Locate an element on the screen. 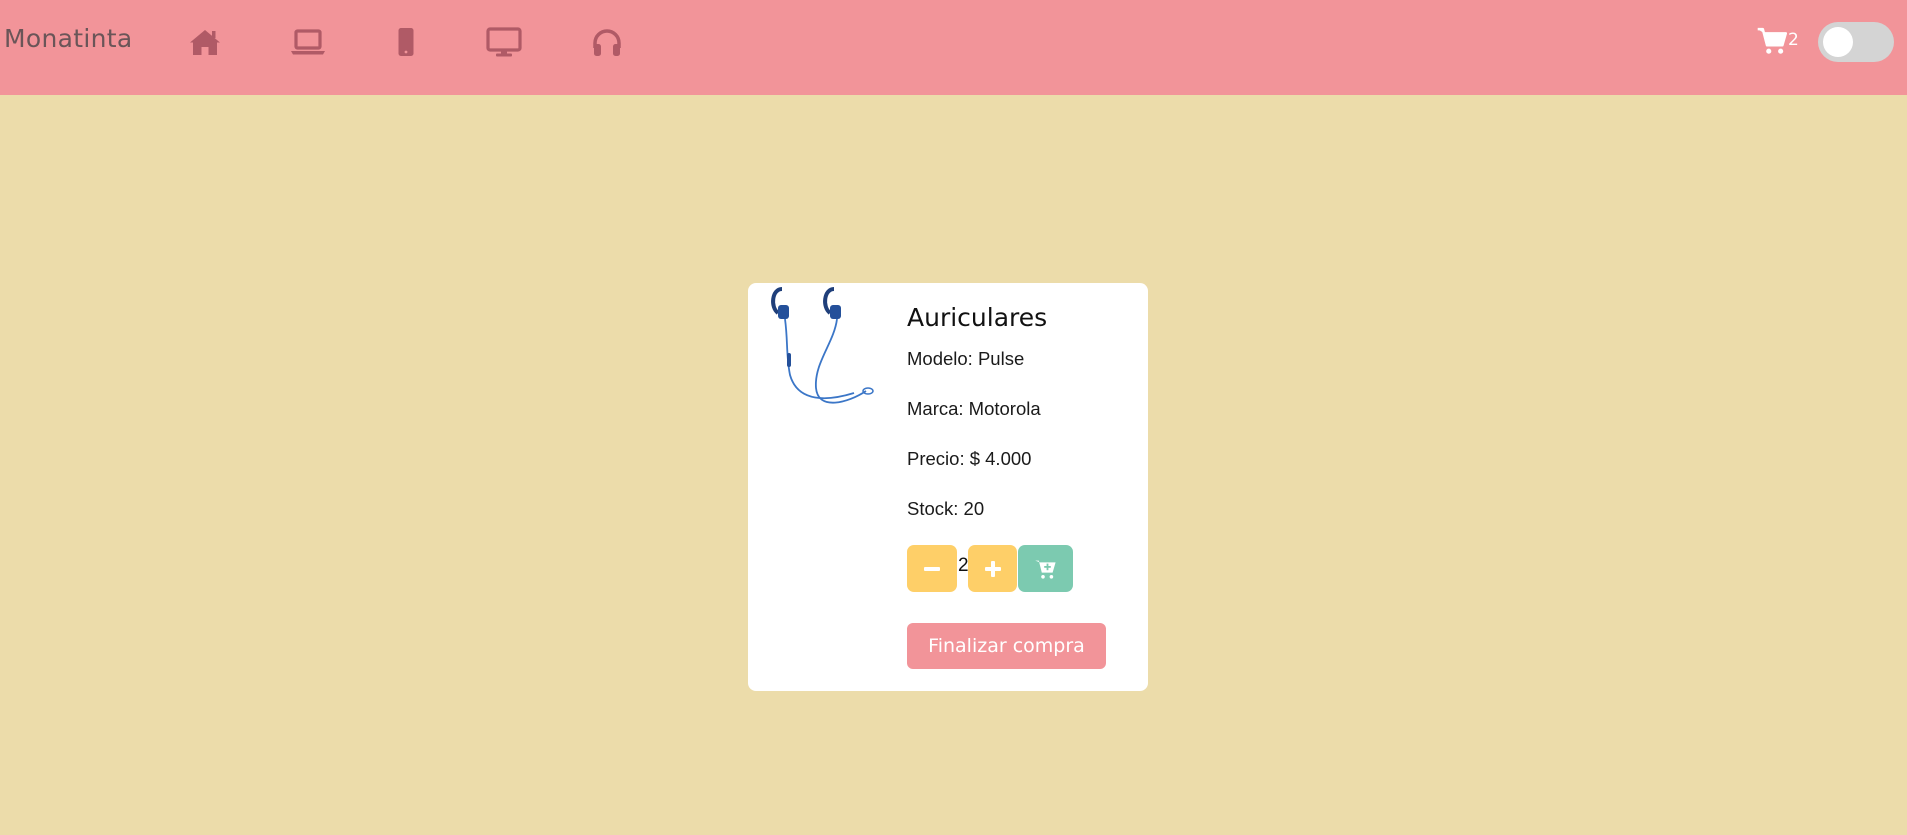  add-to-cart-button is located at coordinates (1045, 568).